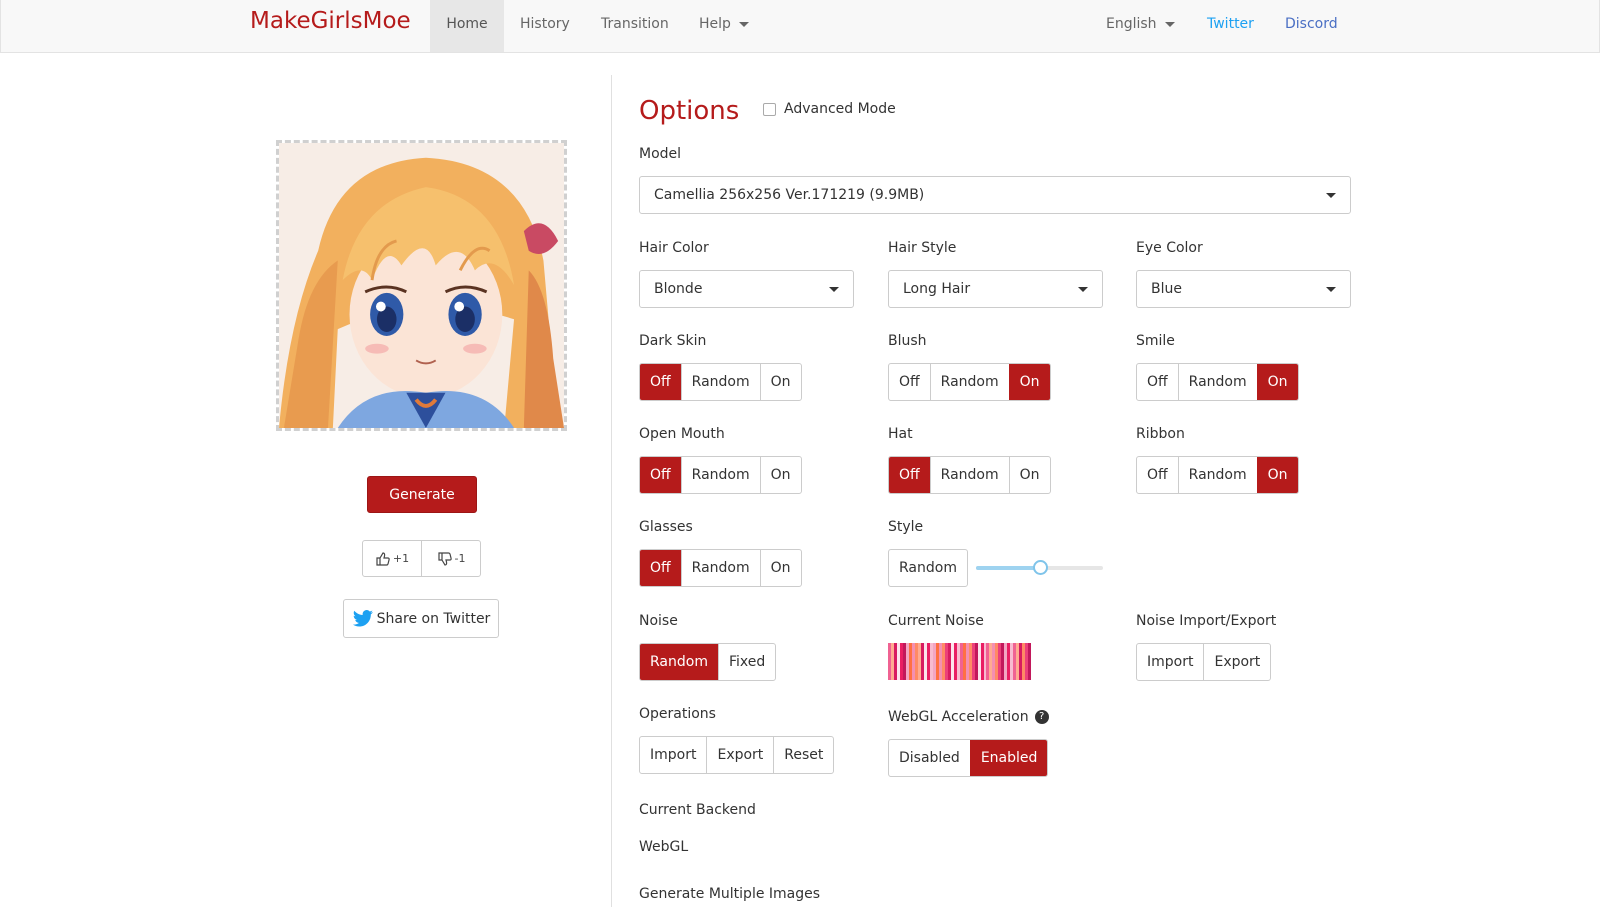 The width and height of the screenshot is (1600, 907). What do you see at coordinates (780, 568) in the screenshot?
I see `glasses-on-button: On` at bounding box center [780, 568].